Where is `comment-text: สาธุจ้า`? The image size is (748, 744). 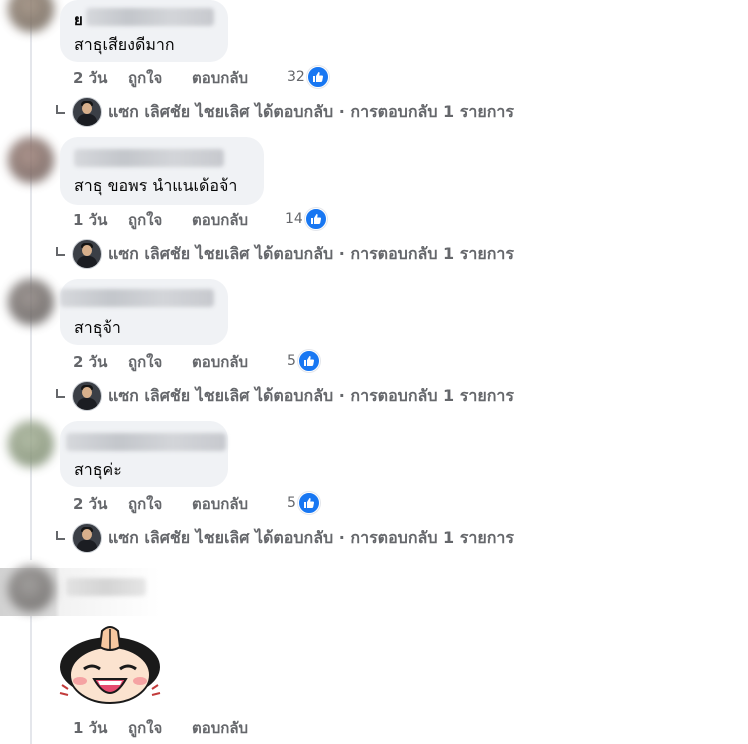
comment-text: สาธุจ้า is located at coordinates (97, 327).